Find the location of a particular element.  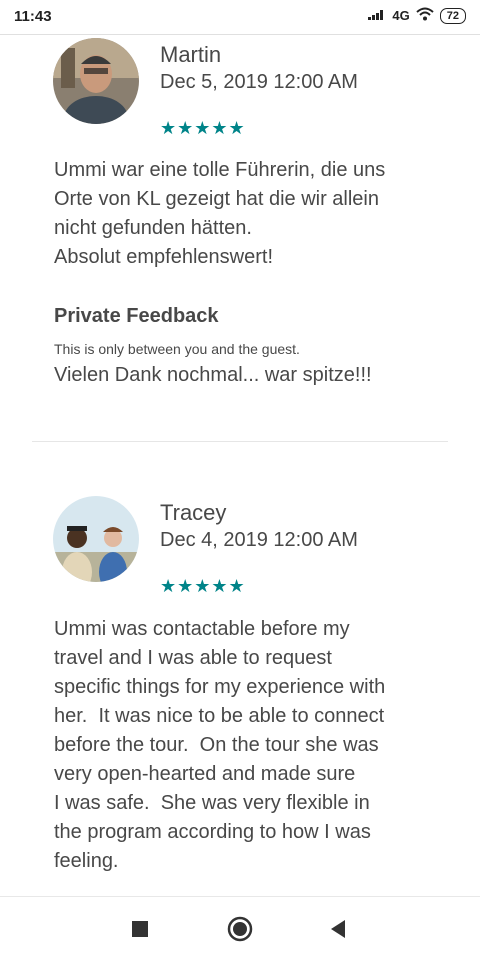

review-date: Dec 5, 2019 12:00 AM is located at coordinates (259, 82).